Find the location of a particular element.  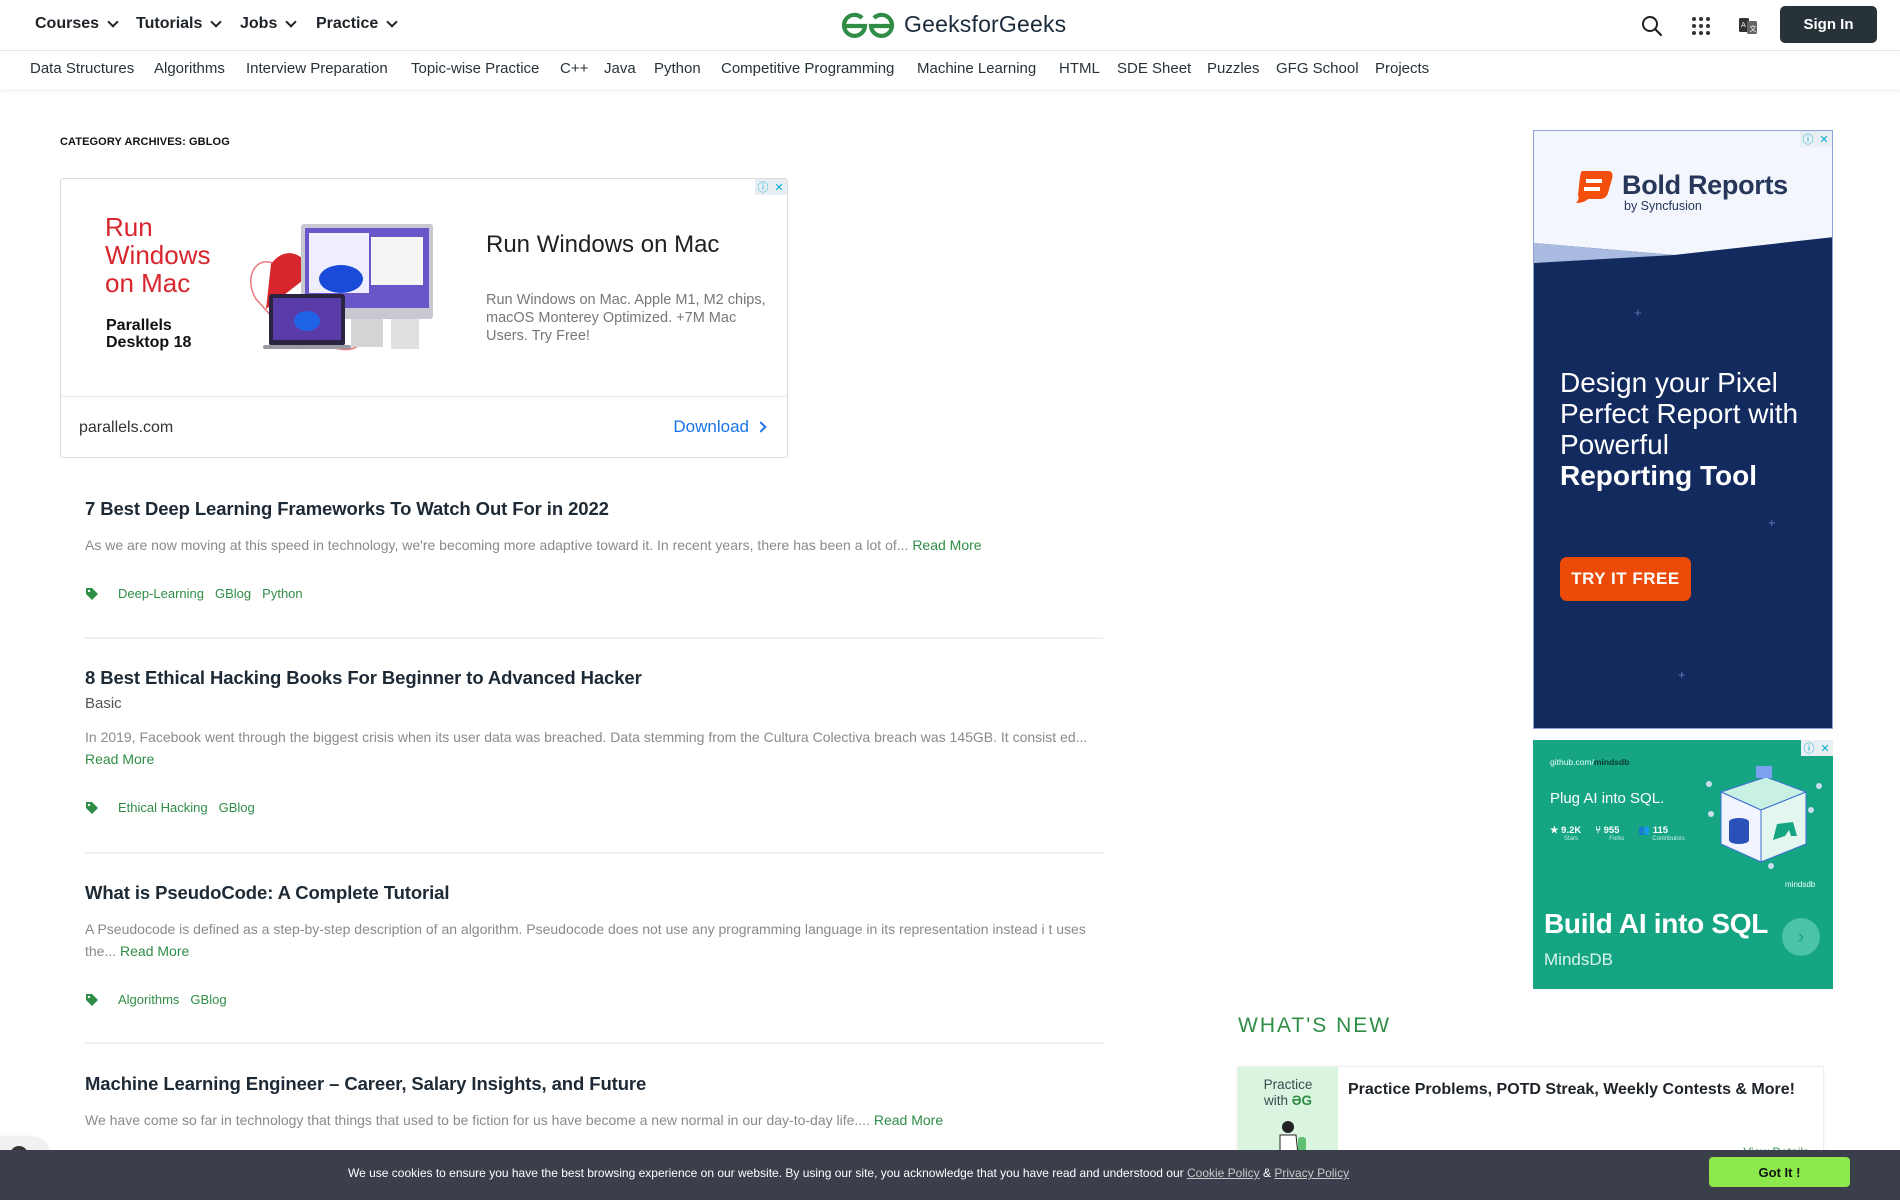

sign-in-button: Sign In is located at coordinates (1828, 24).